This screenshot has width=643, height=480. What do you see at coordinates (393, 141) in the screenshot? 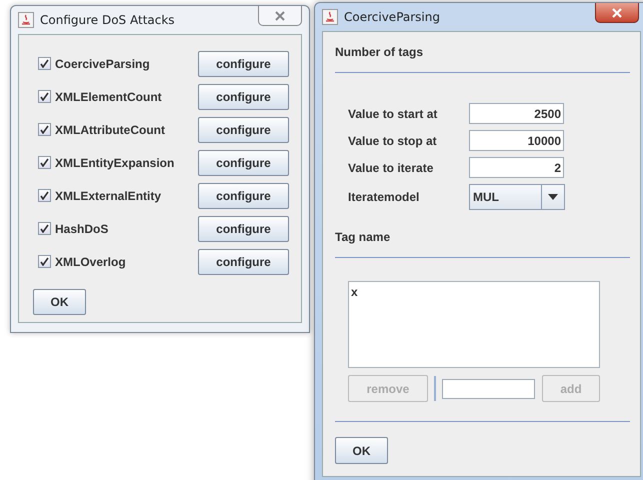
I see `field-label: Value to stop at` at bounding box center [393, 141].